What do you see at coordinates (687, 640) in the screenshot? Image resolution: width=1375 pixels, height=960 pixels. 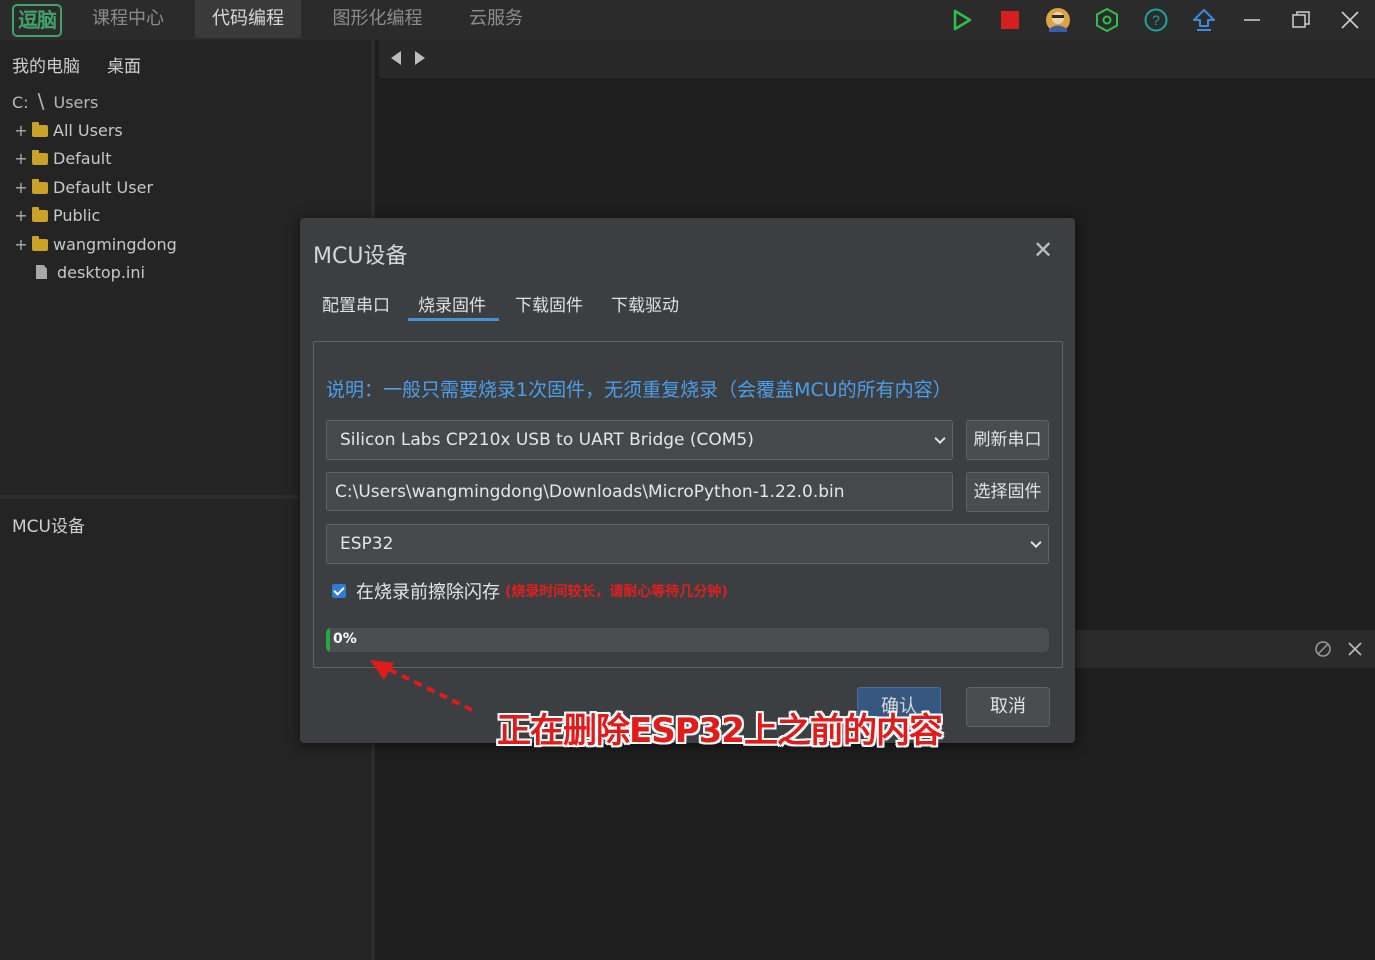 I see `flash-progress-bar: 0%` at bounding box center [687, 640].